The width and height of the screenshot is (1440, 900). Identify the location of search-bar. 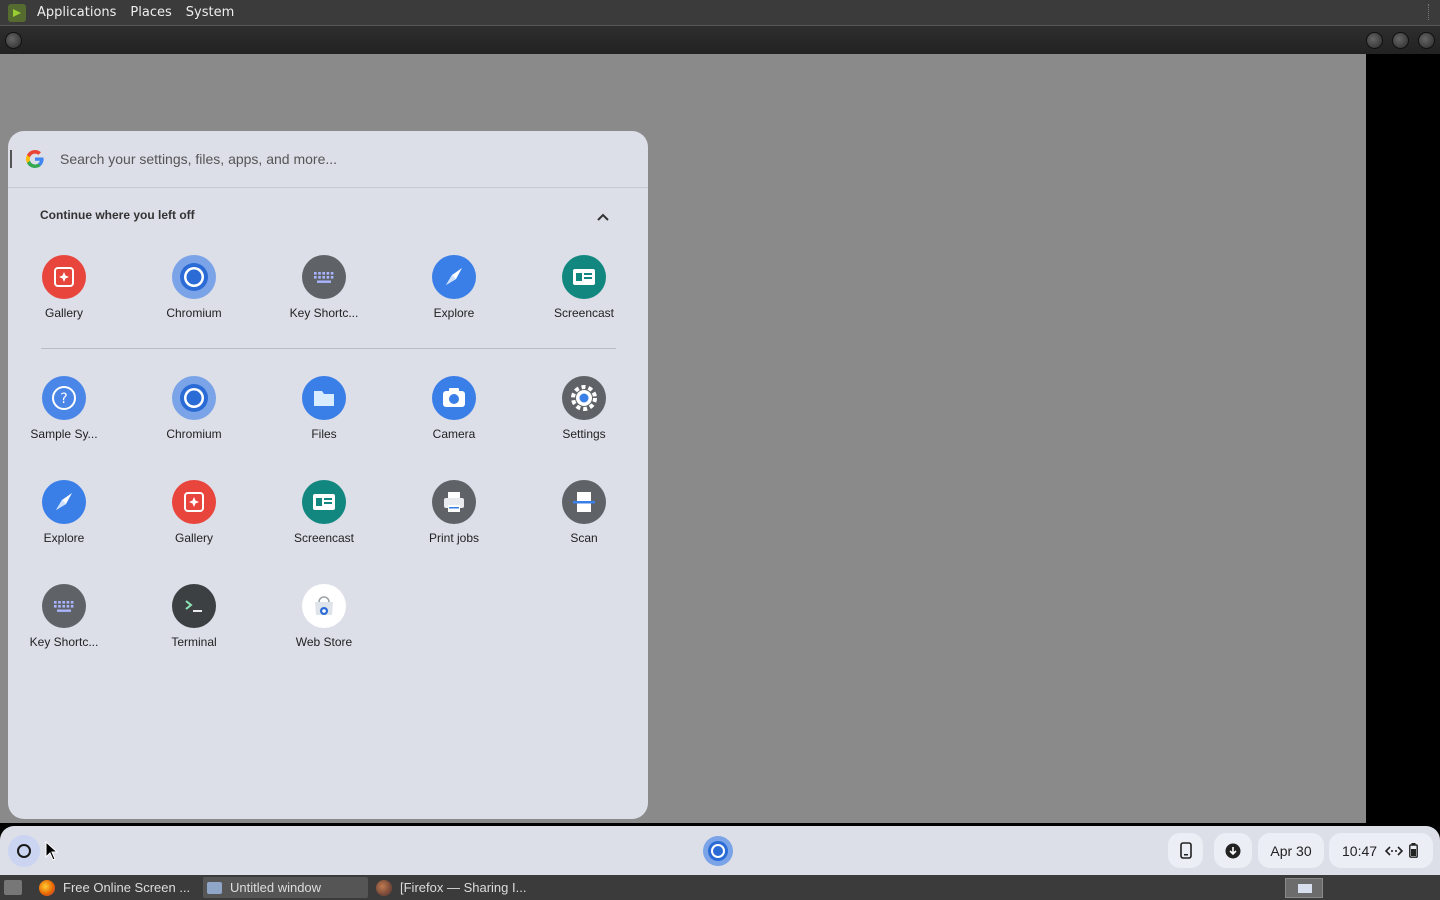
(328, 159).